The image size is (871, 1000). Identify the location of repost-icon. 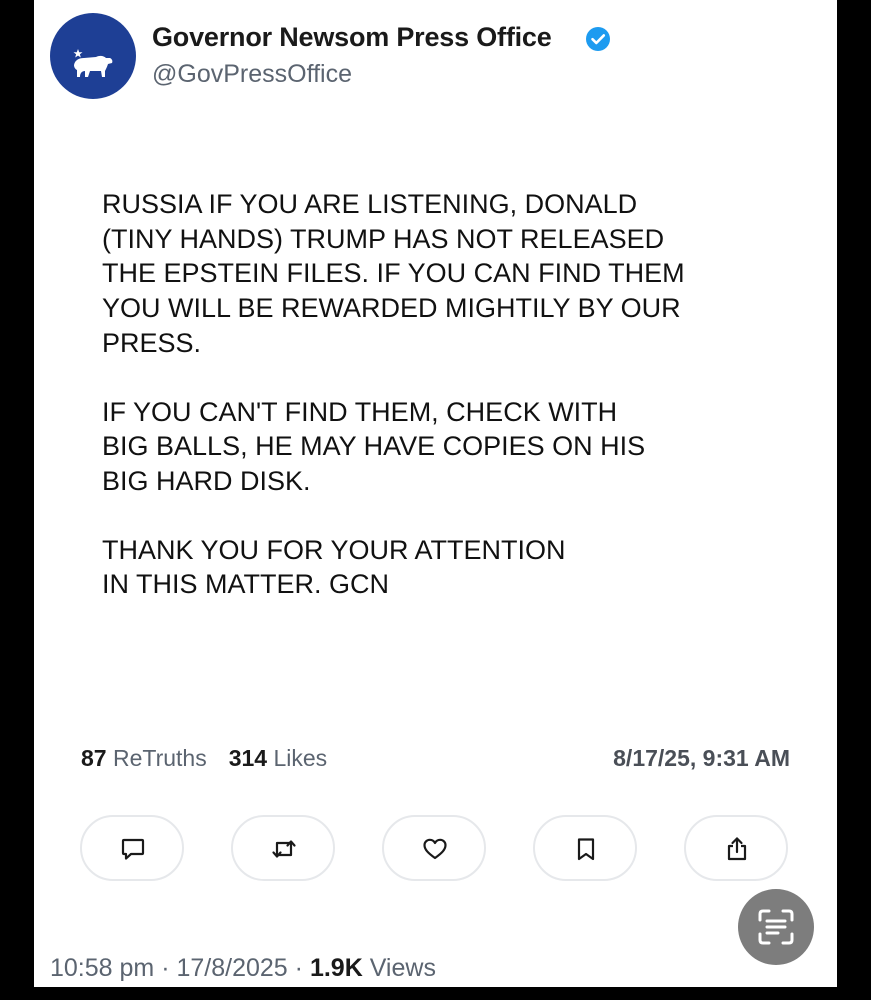
(284, 849).